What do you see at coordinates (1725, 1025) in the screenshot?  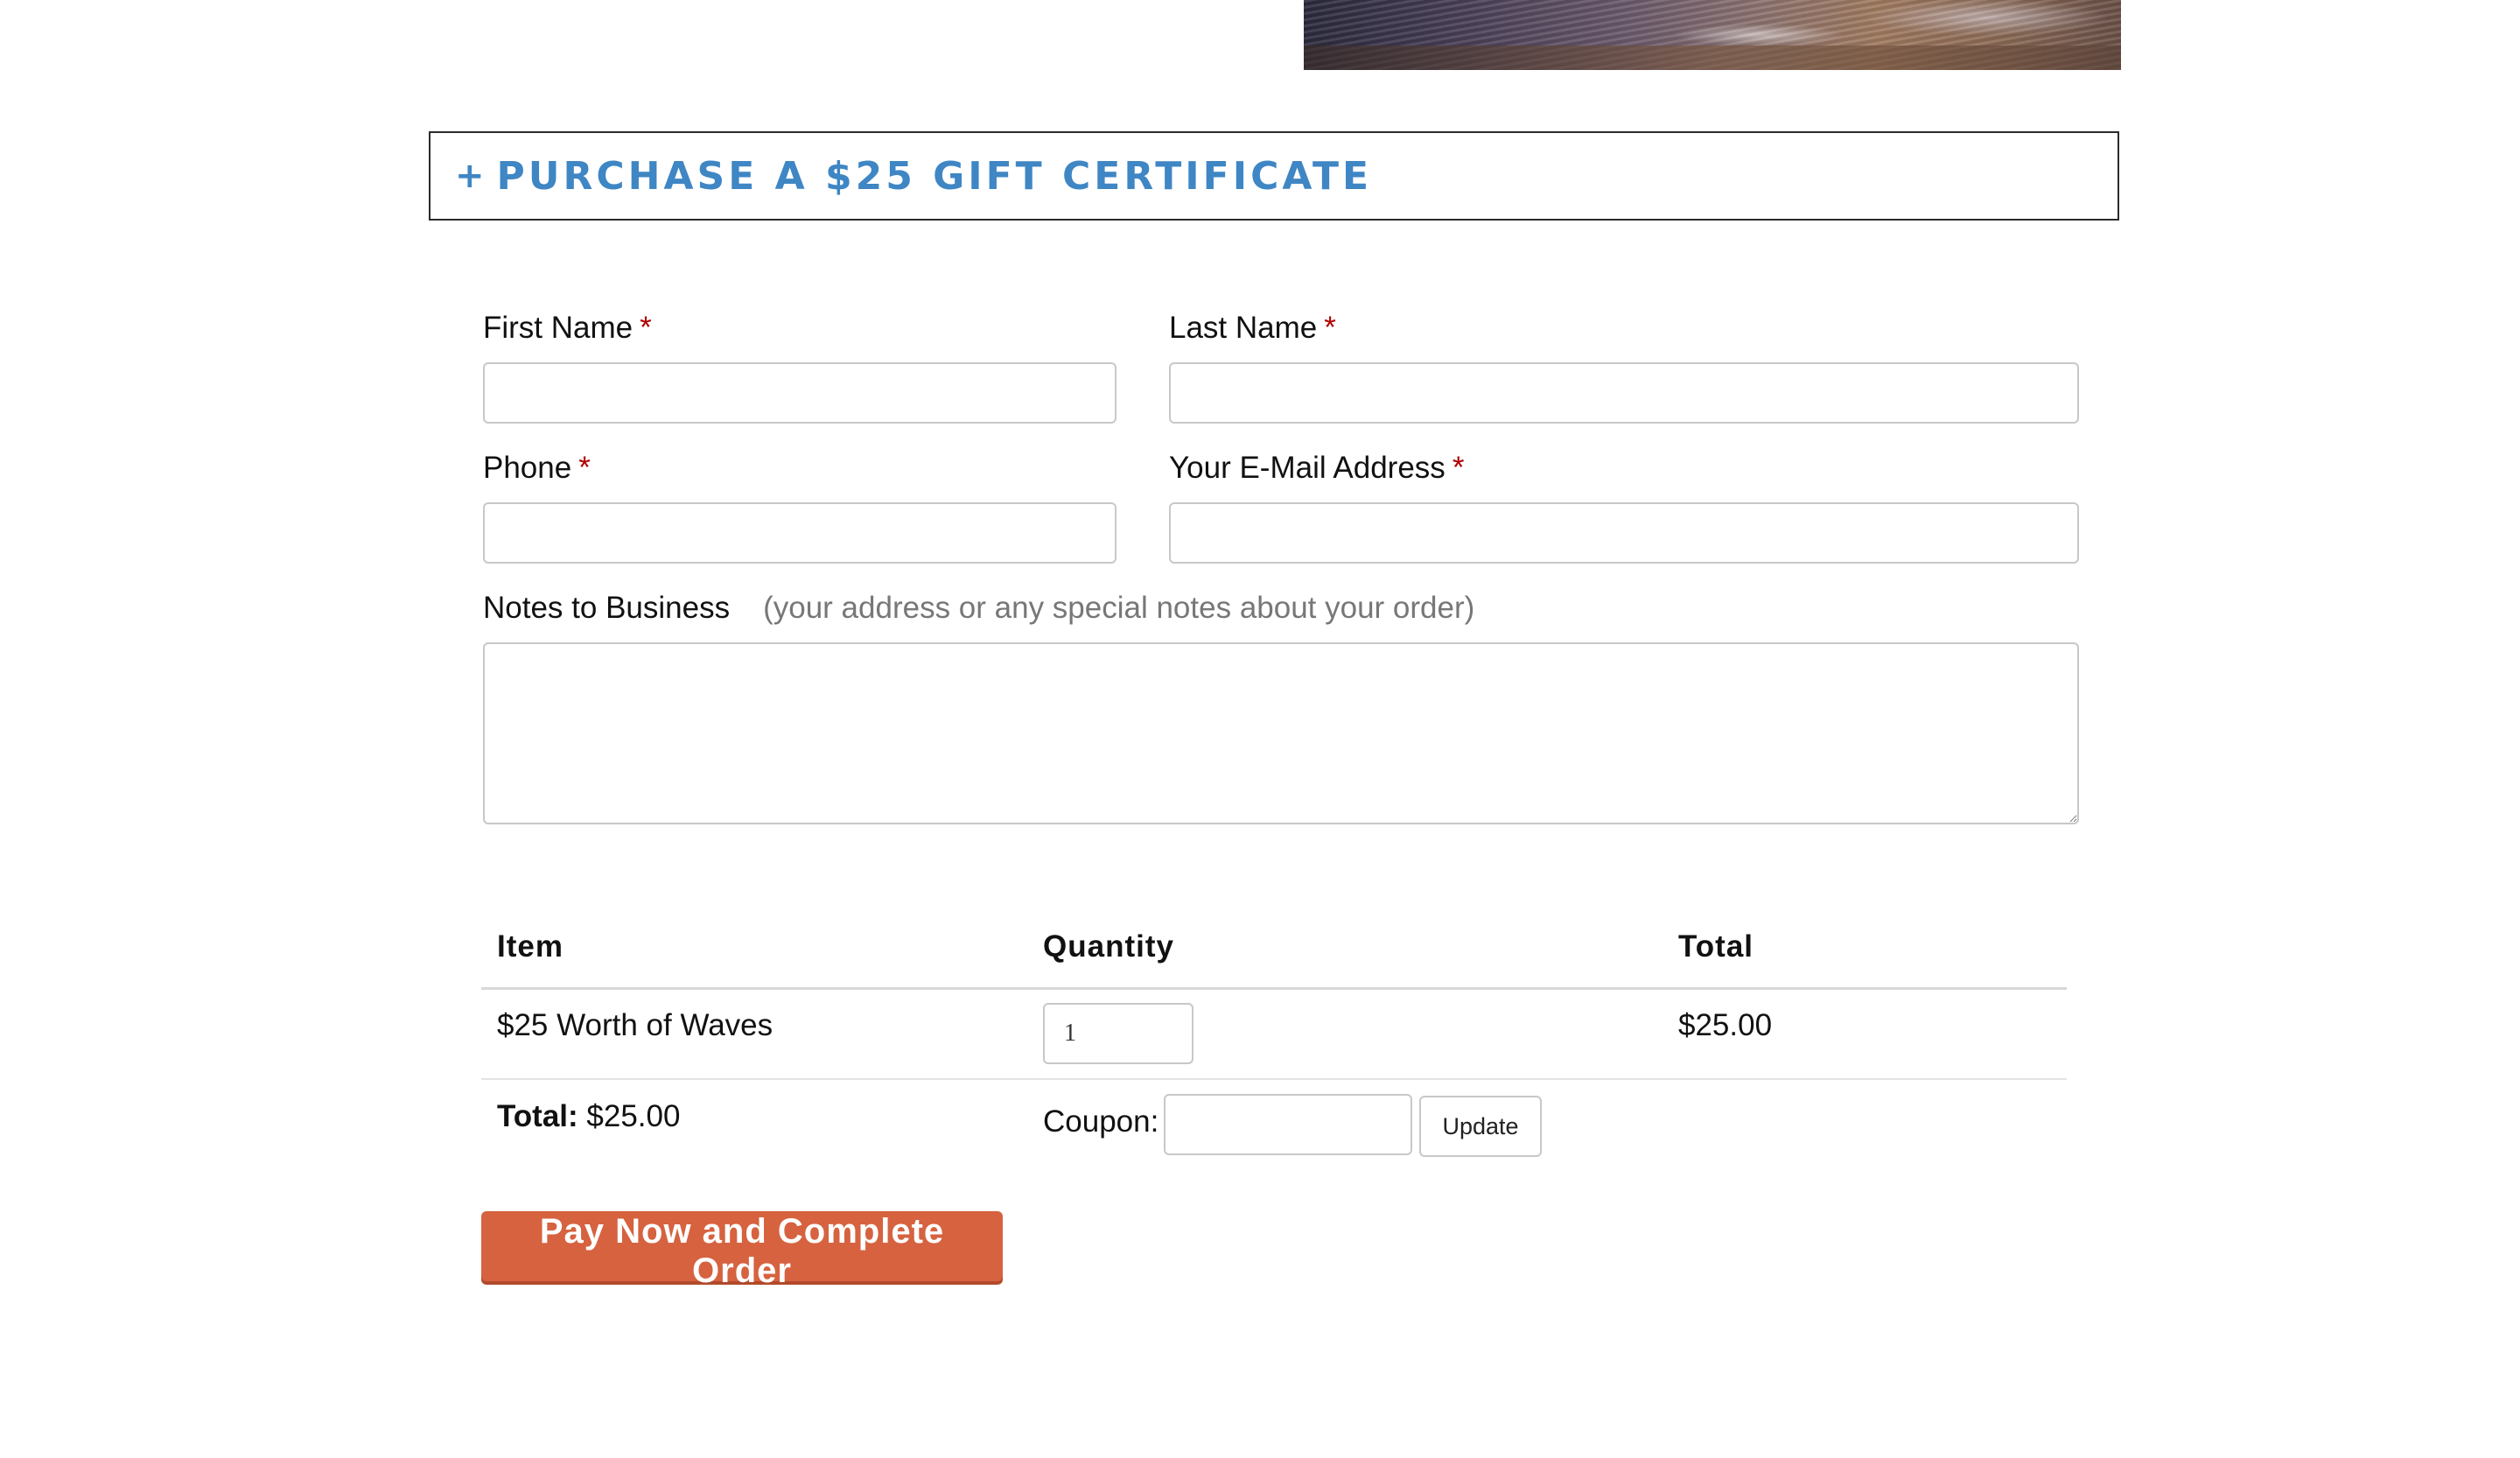 I see `item-total-cell: $25.00` at bounding box center [1725, 1025].